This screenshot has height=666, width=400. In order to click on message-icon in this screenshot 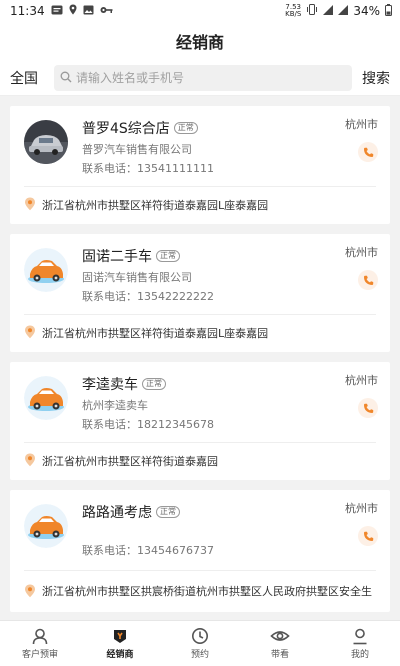, I will do `click(57, 11)`.